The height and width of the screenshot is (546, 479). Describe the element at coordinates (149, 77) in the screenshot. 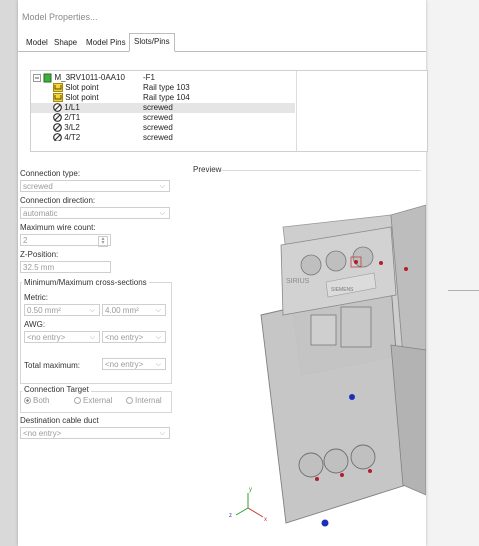

I see `tree-root-value: -F1` at that location.